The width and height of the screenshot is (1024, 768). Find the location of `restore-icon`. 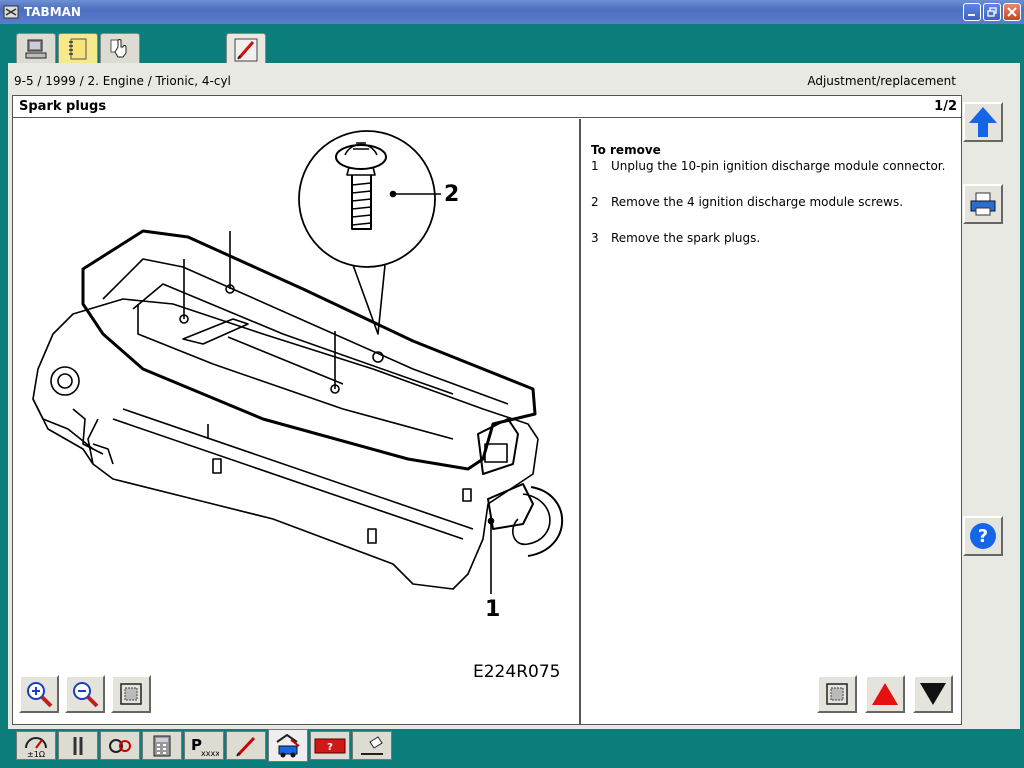

restore-icon is located at coordinates (992, 12).